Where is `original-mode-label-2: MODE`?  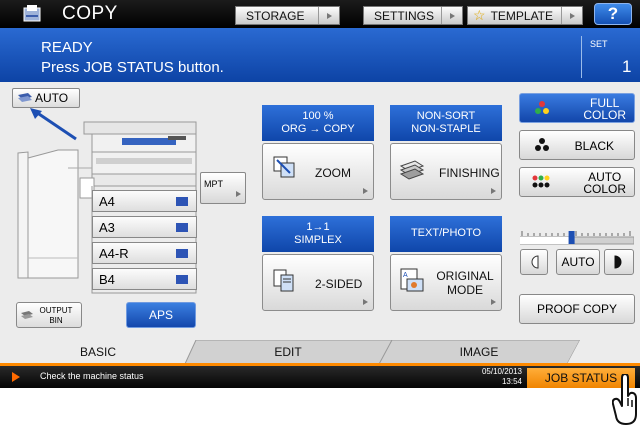 original-mode-label-2: MODE is located at coordinates (465, 290).